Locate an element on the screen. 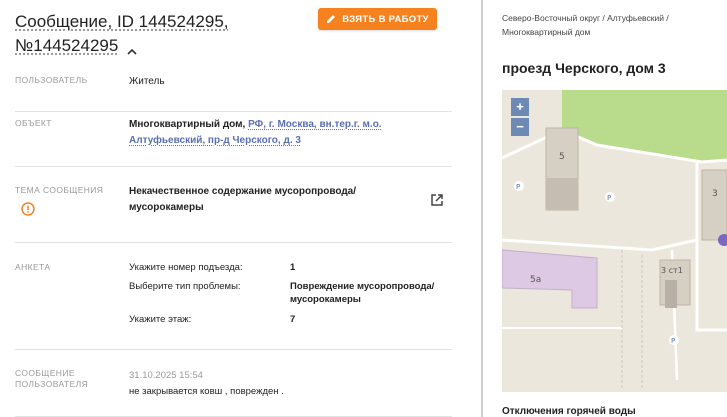  building-3st1-label: 3 ст1 is located at coordinates (672, 270).